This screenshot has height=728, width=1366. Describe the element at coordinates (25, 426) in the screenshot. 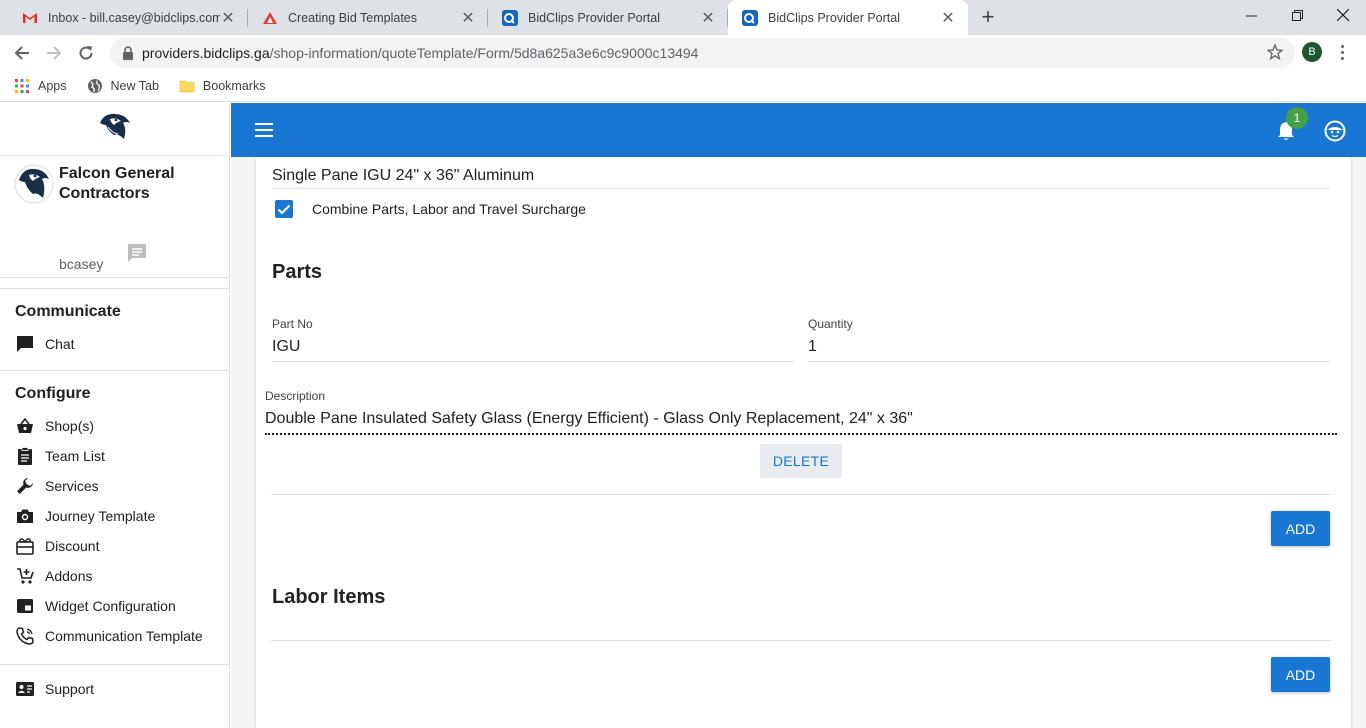

I see `basket-icon` at that location.